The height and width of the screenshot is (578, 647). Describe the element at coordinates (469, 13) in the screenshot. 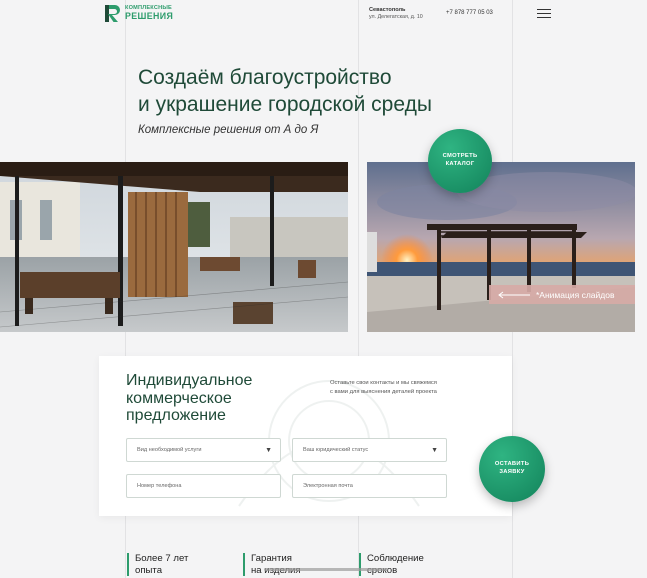

I see `phone-link: +7 878 777 05 03` at that location.